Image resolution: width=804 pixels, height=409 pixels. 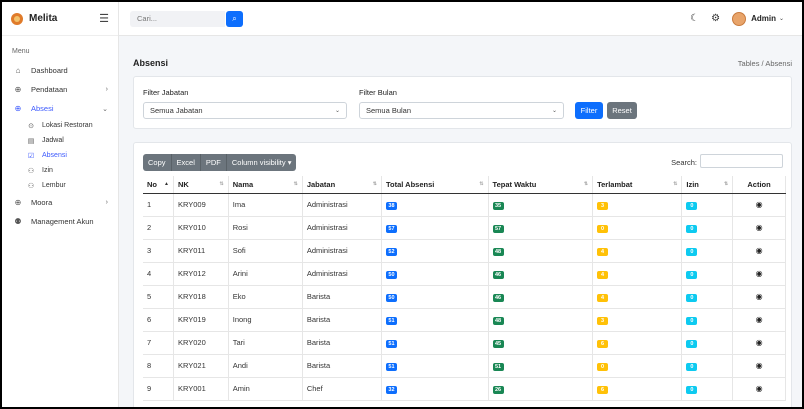 What do you see at coordinates (21, 51) in the screenshot?
I see `menu-heading: Menu` at bounding box center [21, 51].